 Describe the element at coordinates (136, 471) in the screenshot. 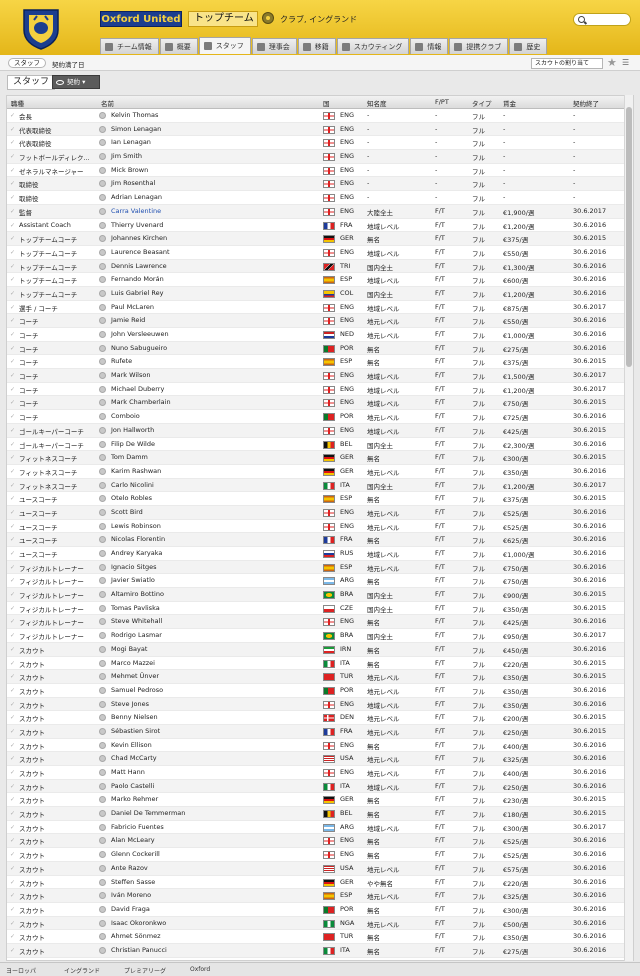

I see `staff-name: Karim Rashwan` at that location.